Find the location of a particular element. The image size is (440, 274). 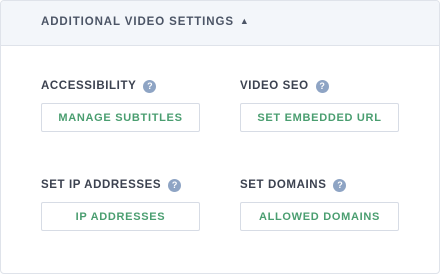

set-embedded-url-button: SET EMBEDDED URL is located at coordinates (319, 117).